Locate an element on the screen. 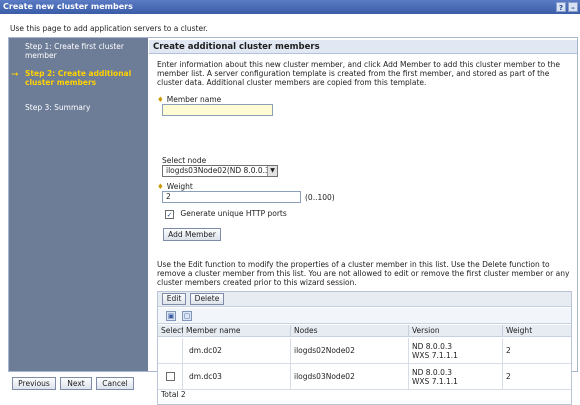 The width and height of the screenshot is (580, 405). member-name-label: ♦ Member name is located at coordinates (189, 99).